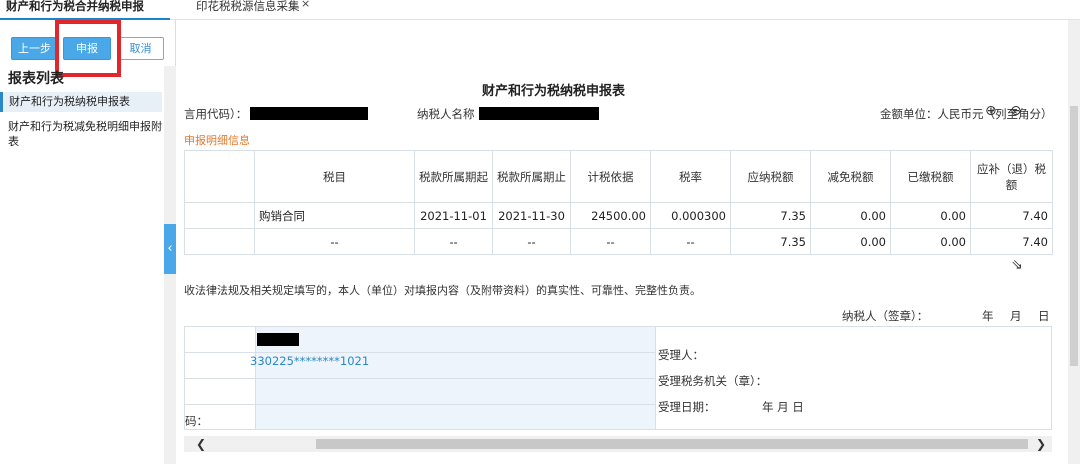  Describe the element at coordinates (453, 176) in the screenshot. I see `column-header: 税款所属期起` at that location.